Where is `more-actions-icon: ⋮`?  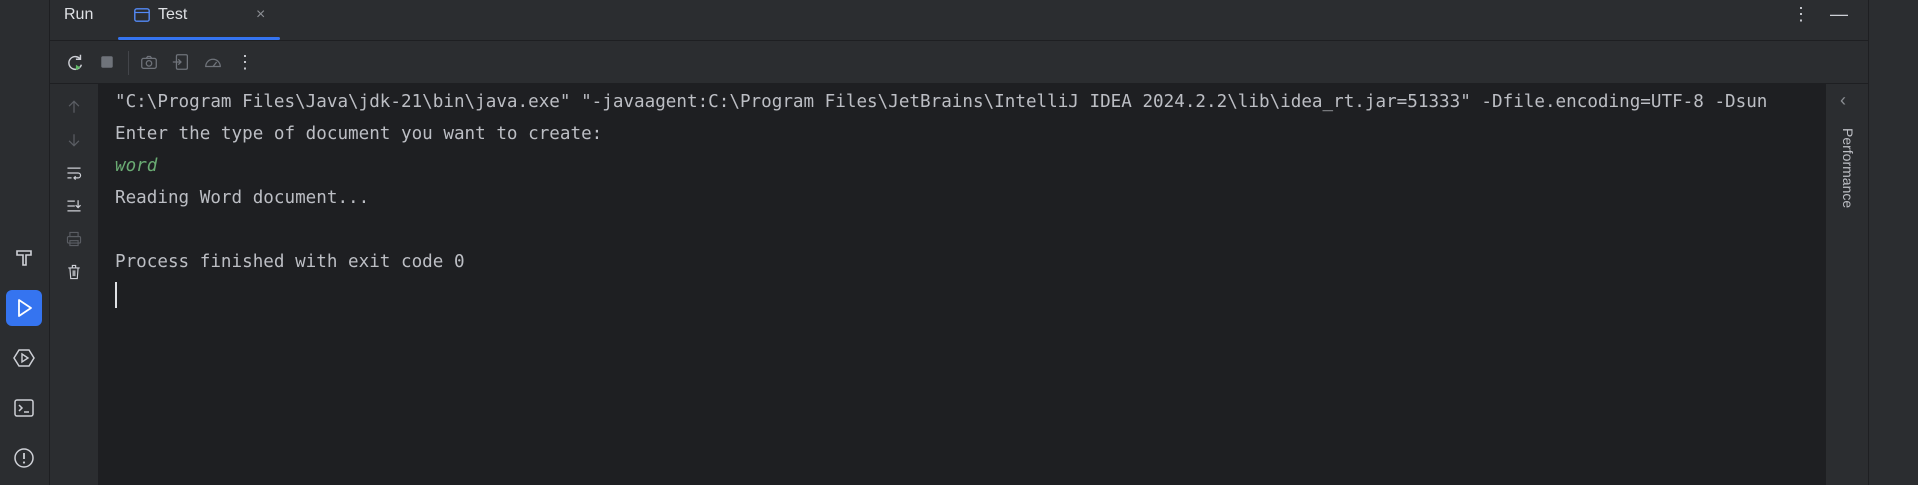 more-actions-icon: ⋮ is located at coordinates (245, 62).